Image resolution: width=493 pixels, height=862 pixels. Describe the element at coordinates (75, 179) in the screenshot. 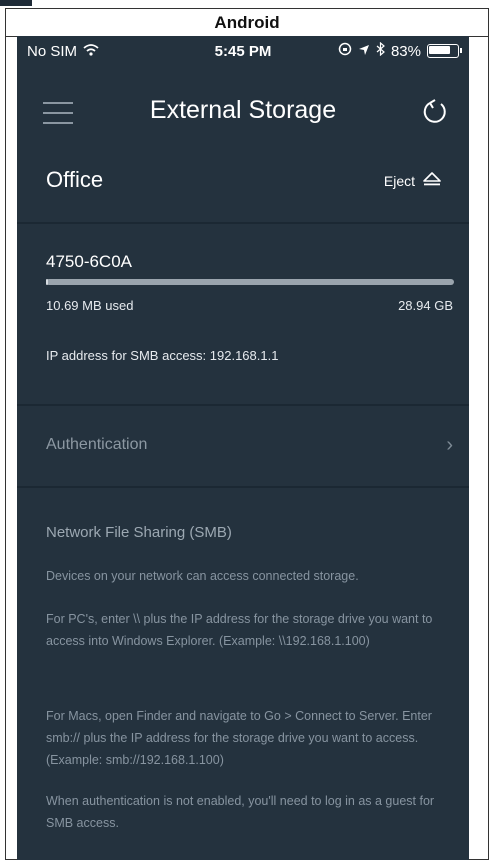

I see `storage-location: Office` at that location.